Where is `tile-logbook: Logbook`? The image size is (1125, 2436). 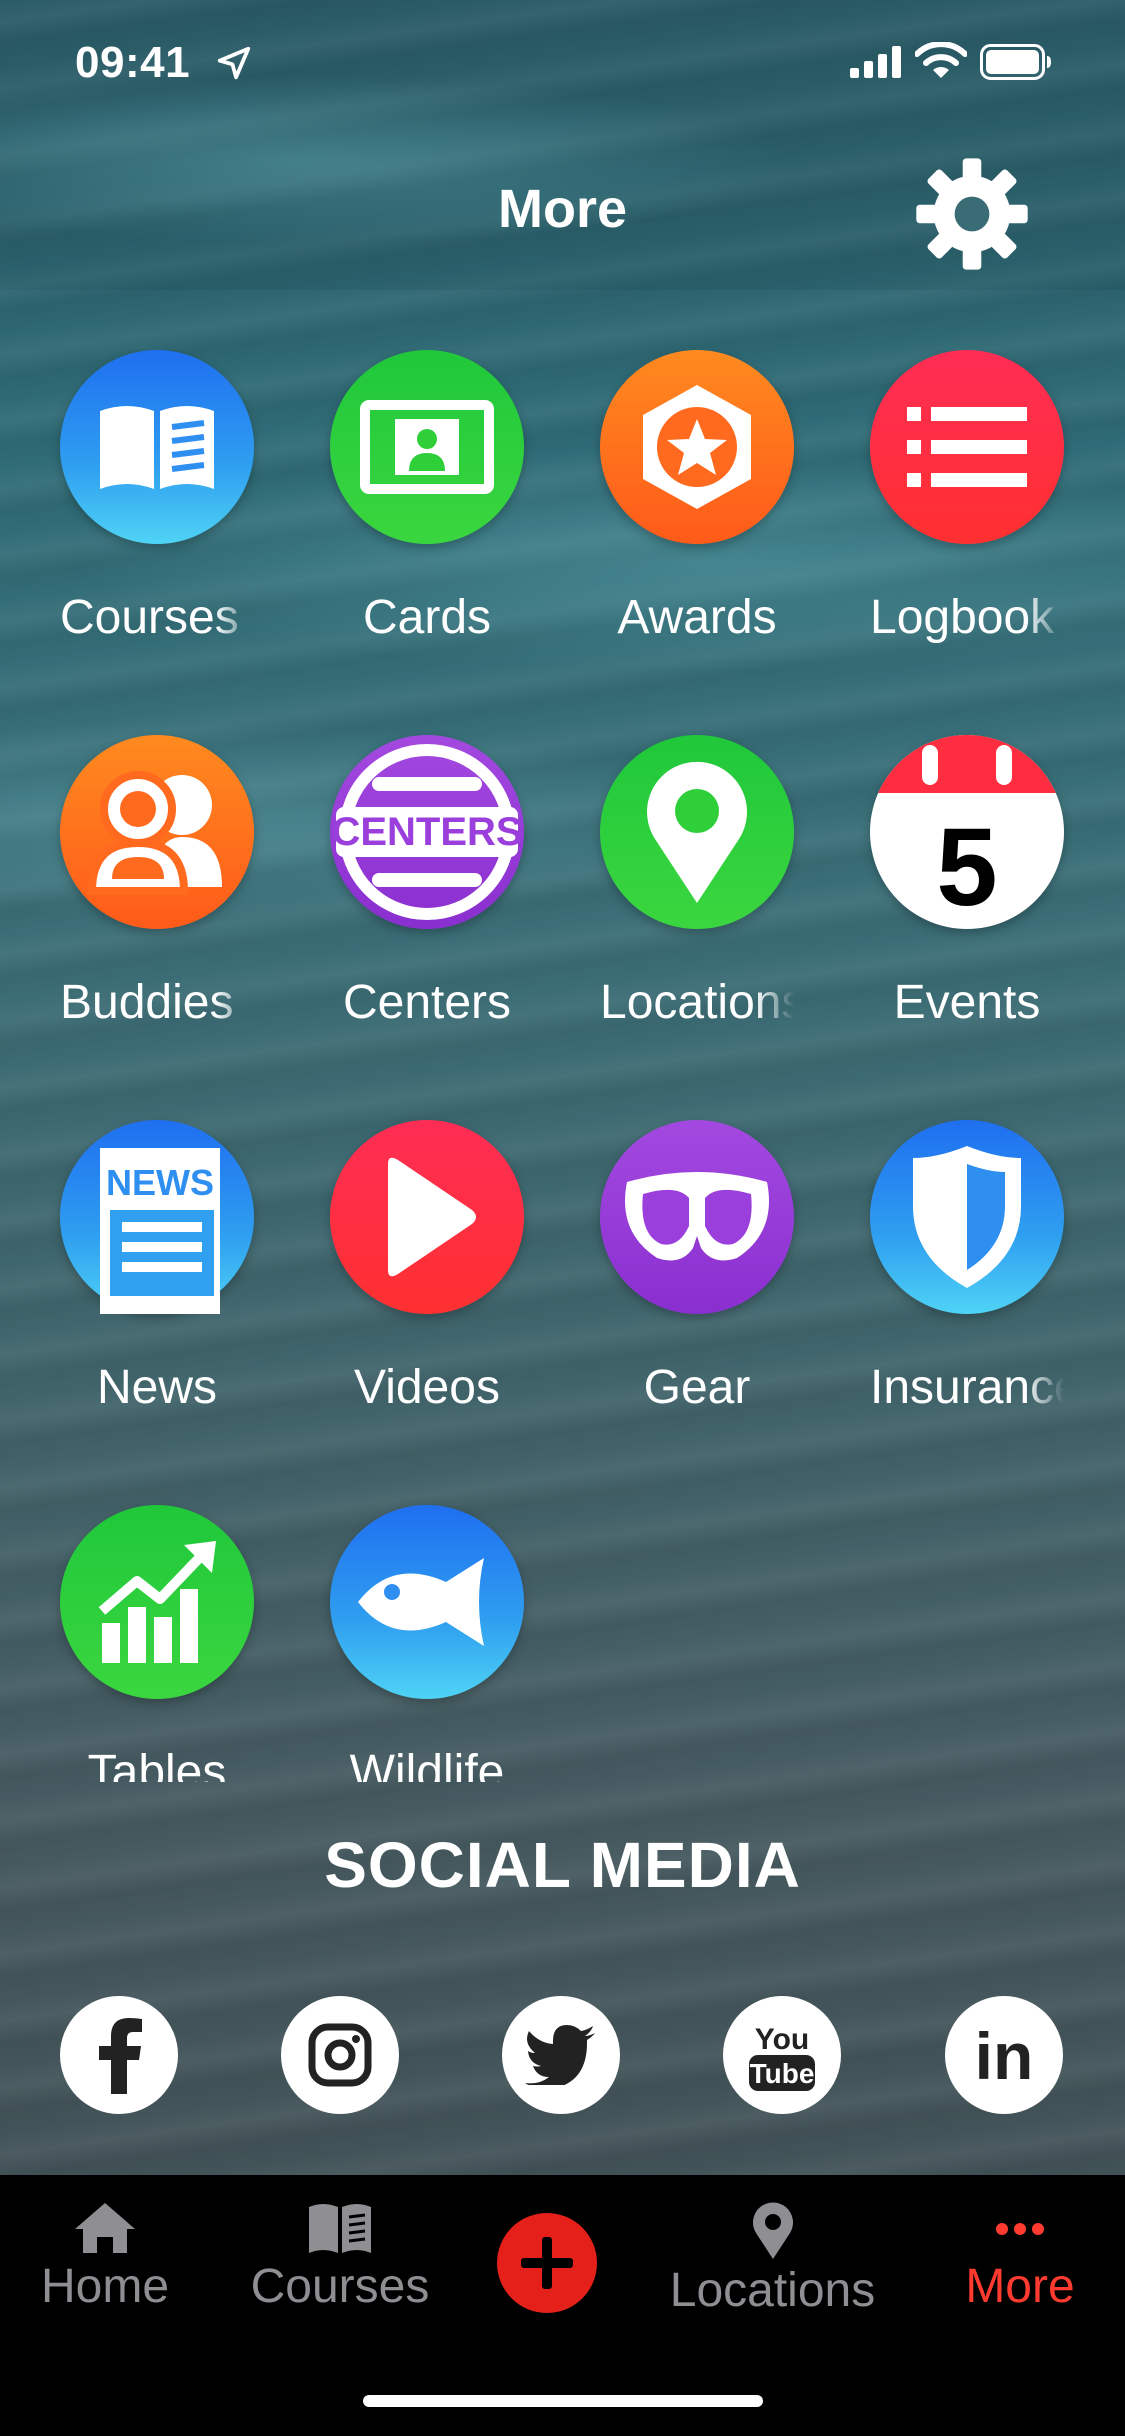
tile-logbook: Logbook is located at coordinates (965, 515).